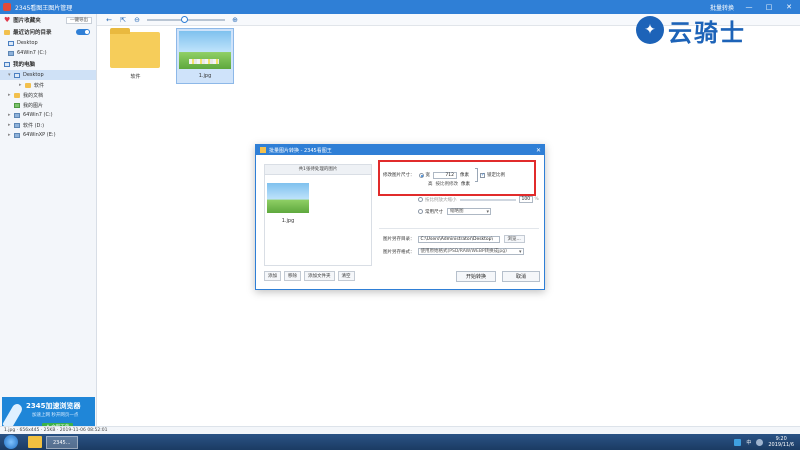  Describe the element at coordinates (789, 7) in the screenshot. I see `close-button: ✕` at that location.